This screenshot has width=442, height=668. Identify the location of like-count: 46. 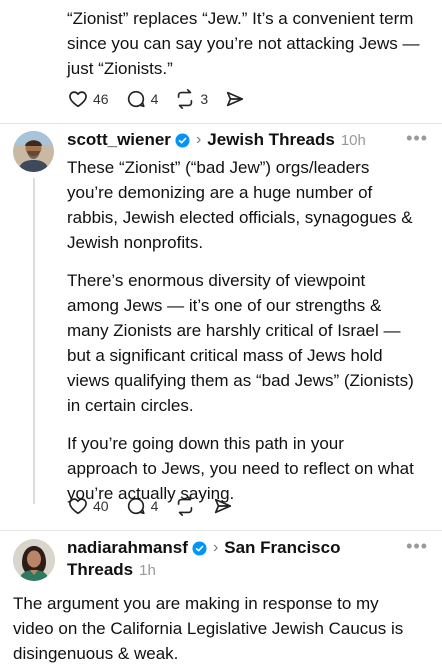
(101, 99).